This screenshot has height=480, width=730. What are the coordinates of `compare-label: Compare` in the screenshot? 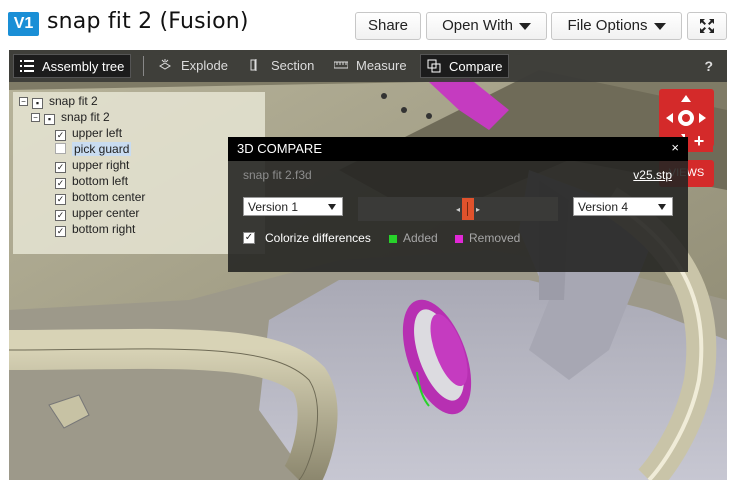 It's located at (476, 66).